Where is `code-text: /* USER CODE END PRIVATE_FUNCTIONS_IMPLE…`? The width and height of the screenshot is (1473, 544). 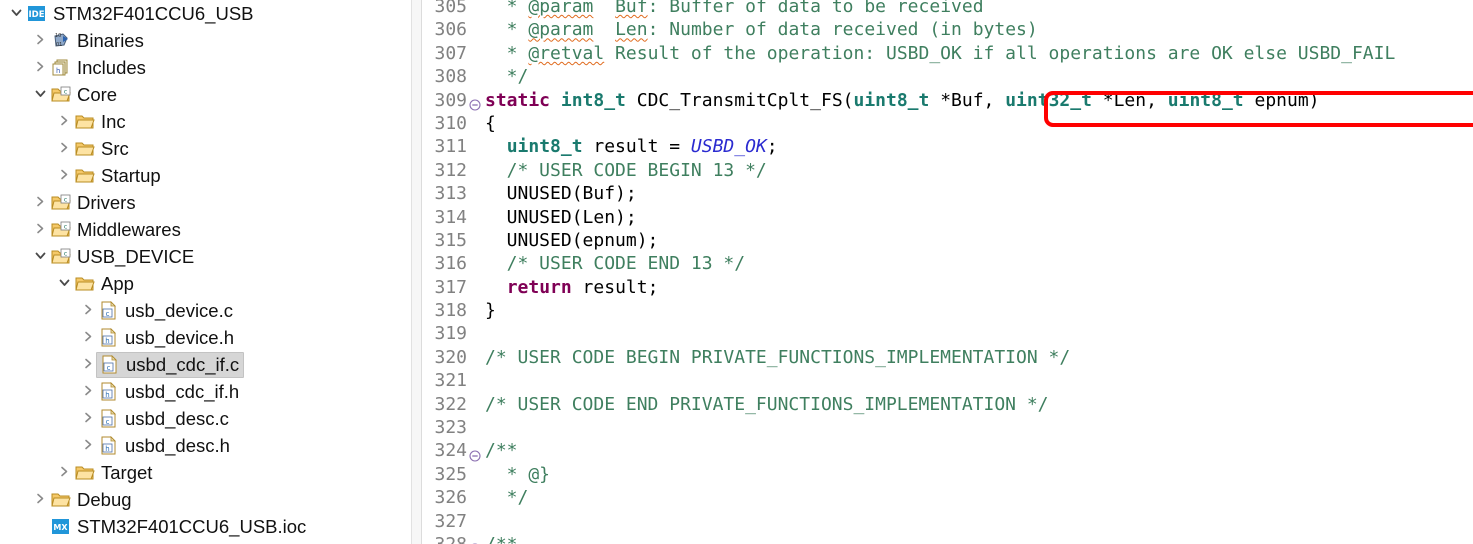 code-text: /* USER CODE END PRIVATE_FUNCTIONS_IMPLE… is located at coordinates (767, 404).